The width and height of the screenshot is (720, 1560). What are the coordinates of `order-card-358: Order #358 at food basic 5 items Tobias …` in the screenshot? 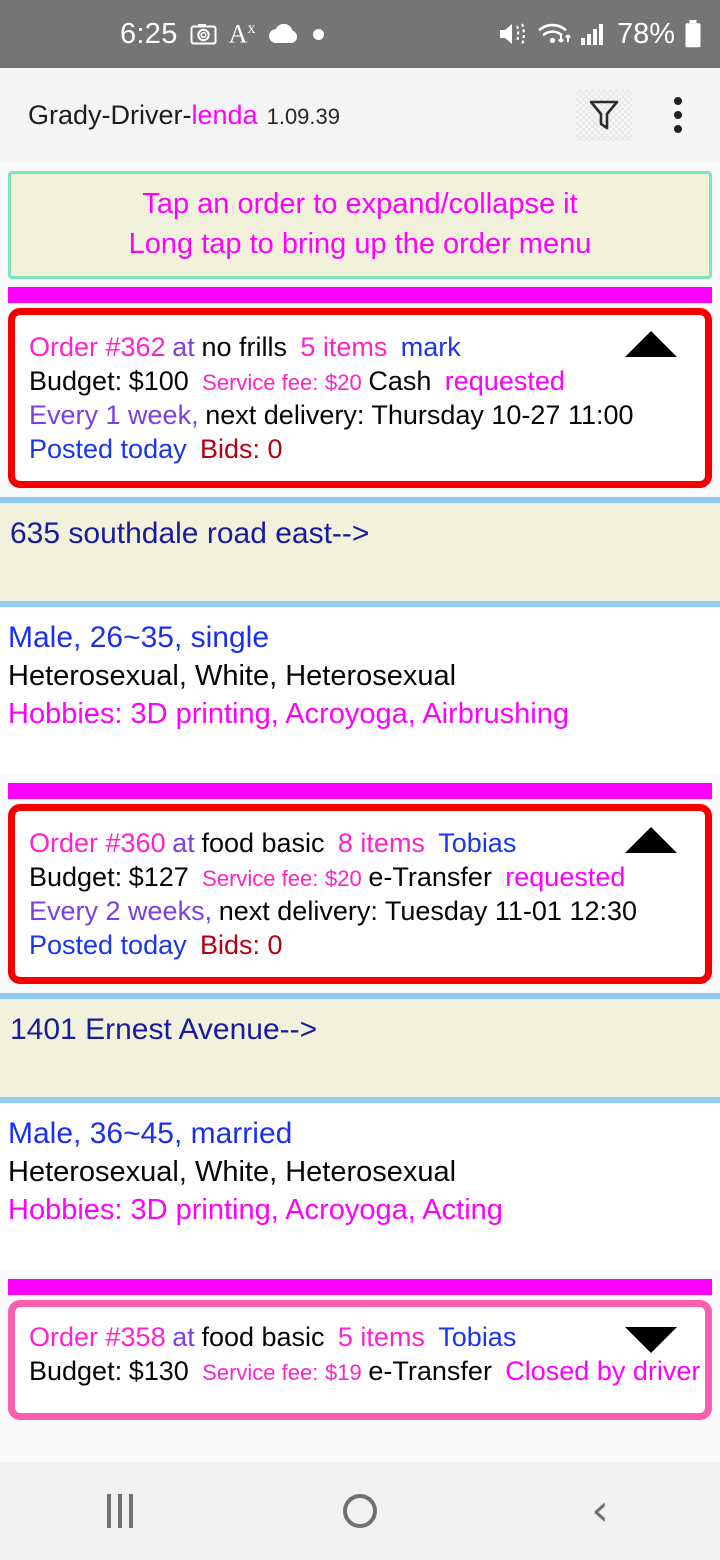 It's located at (360, 1360).